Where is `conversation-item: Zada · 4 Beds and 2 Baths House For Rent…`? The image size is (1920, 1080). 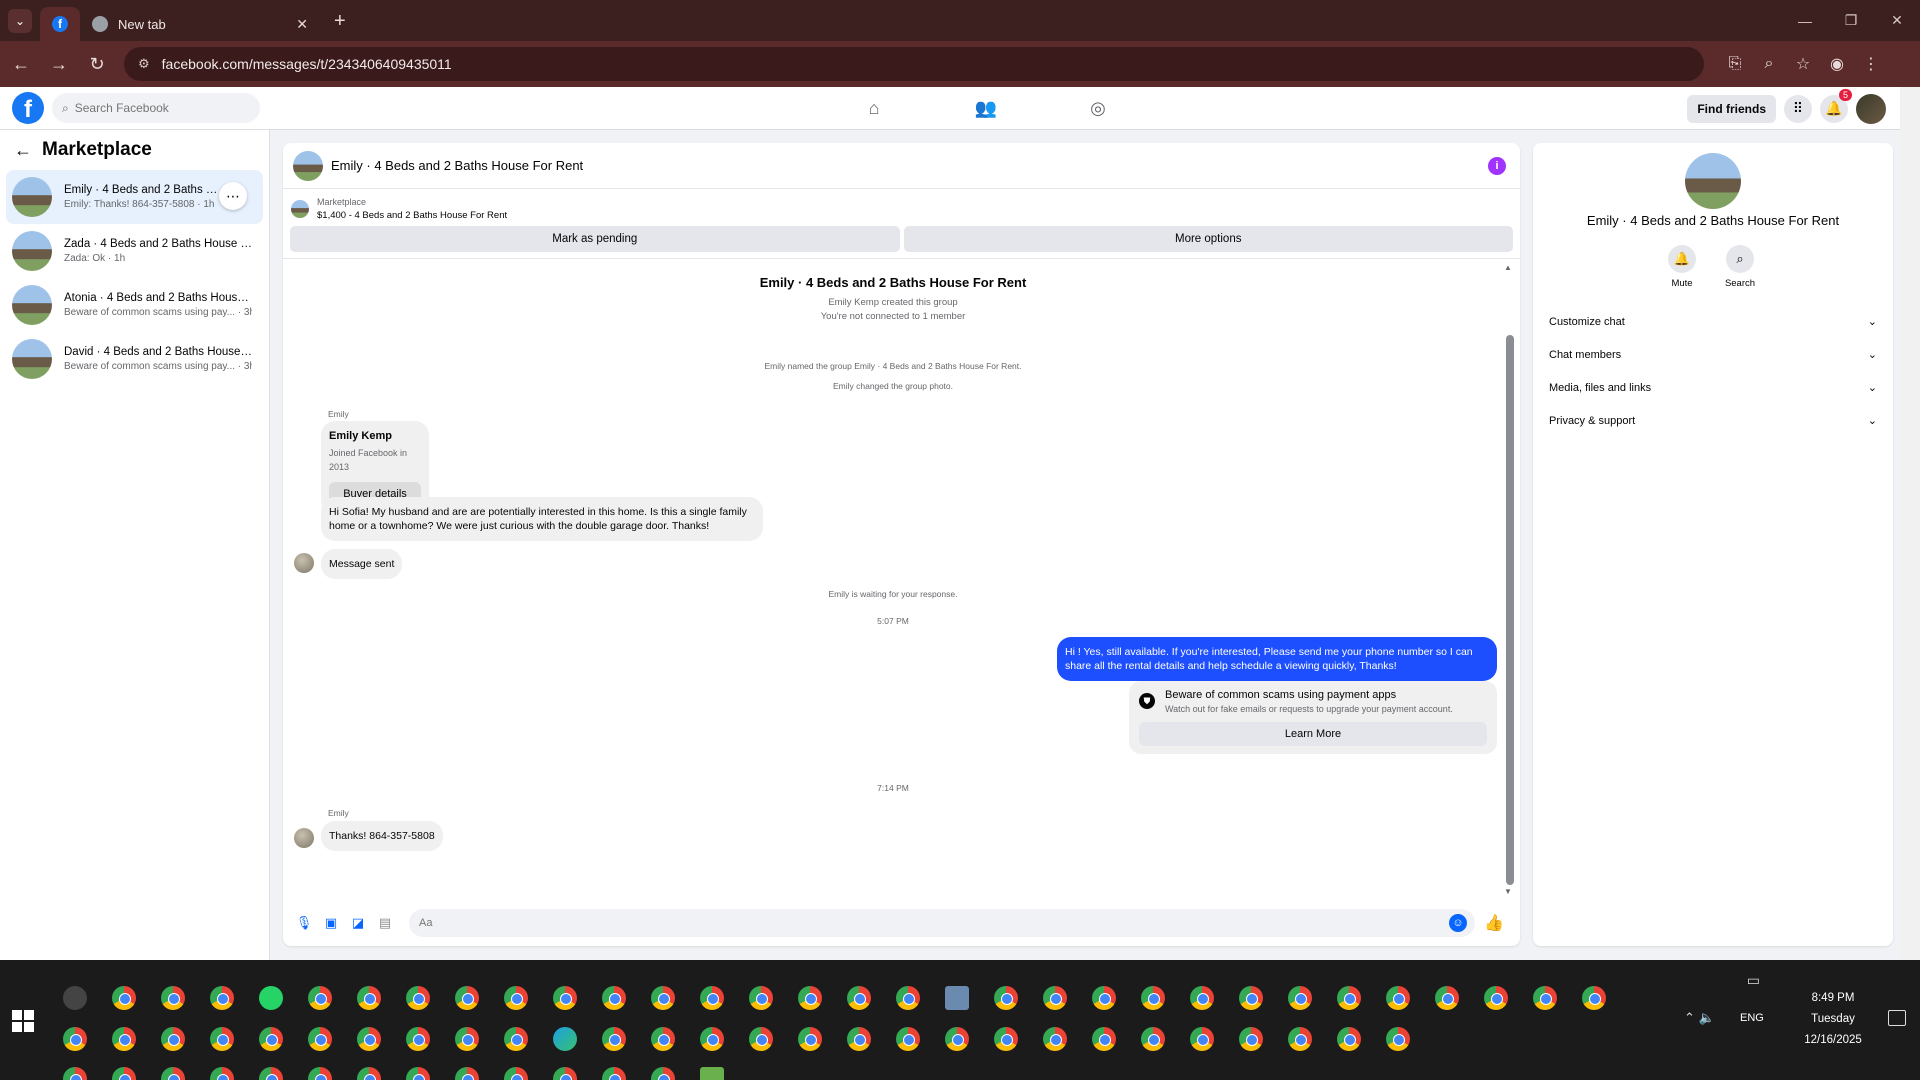 conversation-item: Zada · 4 Beds and 2 Baths House For Rent… is located at coordinates (134, 251).